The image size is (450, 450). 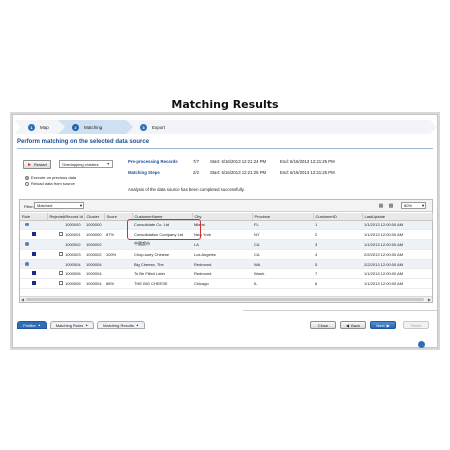 What do you see at coordinates (337, 254) in the screenshot?
I see `cell: 4` at bounding box center [337, 254].